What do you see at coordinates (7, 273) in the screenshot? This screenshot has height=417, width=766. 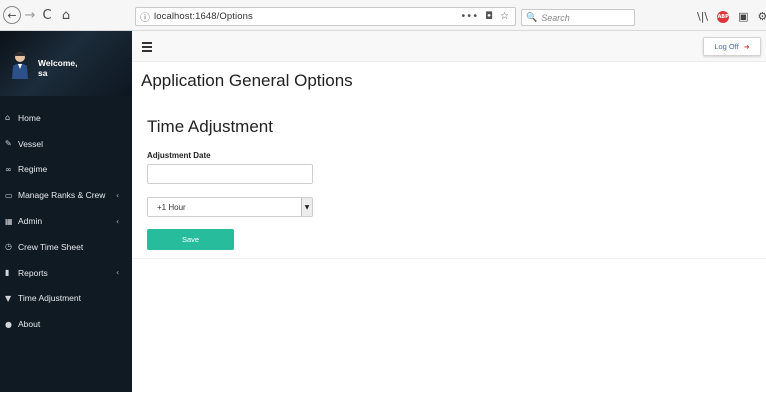 I see `chart-icon: ▮` at bounding box center [7, 273].